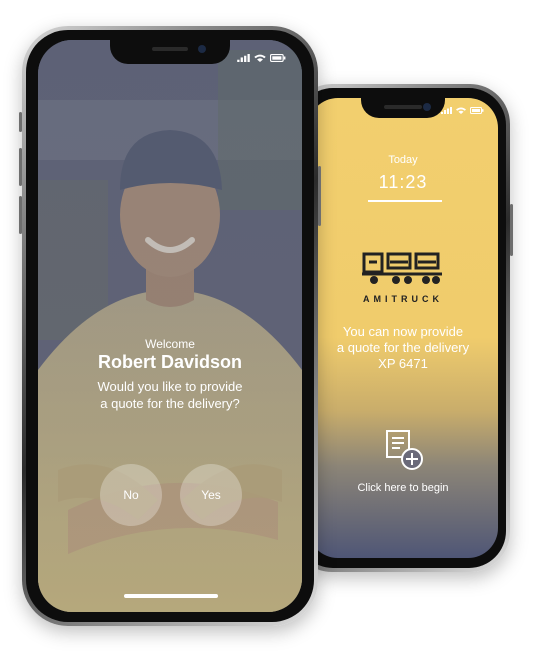  I want to click on no-button: No, so click(131, 495).